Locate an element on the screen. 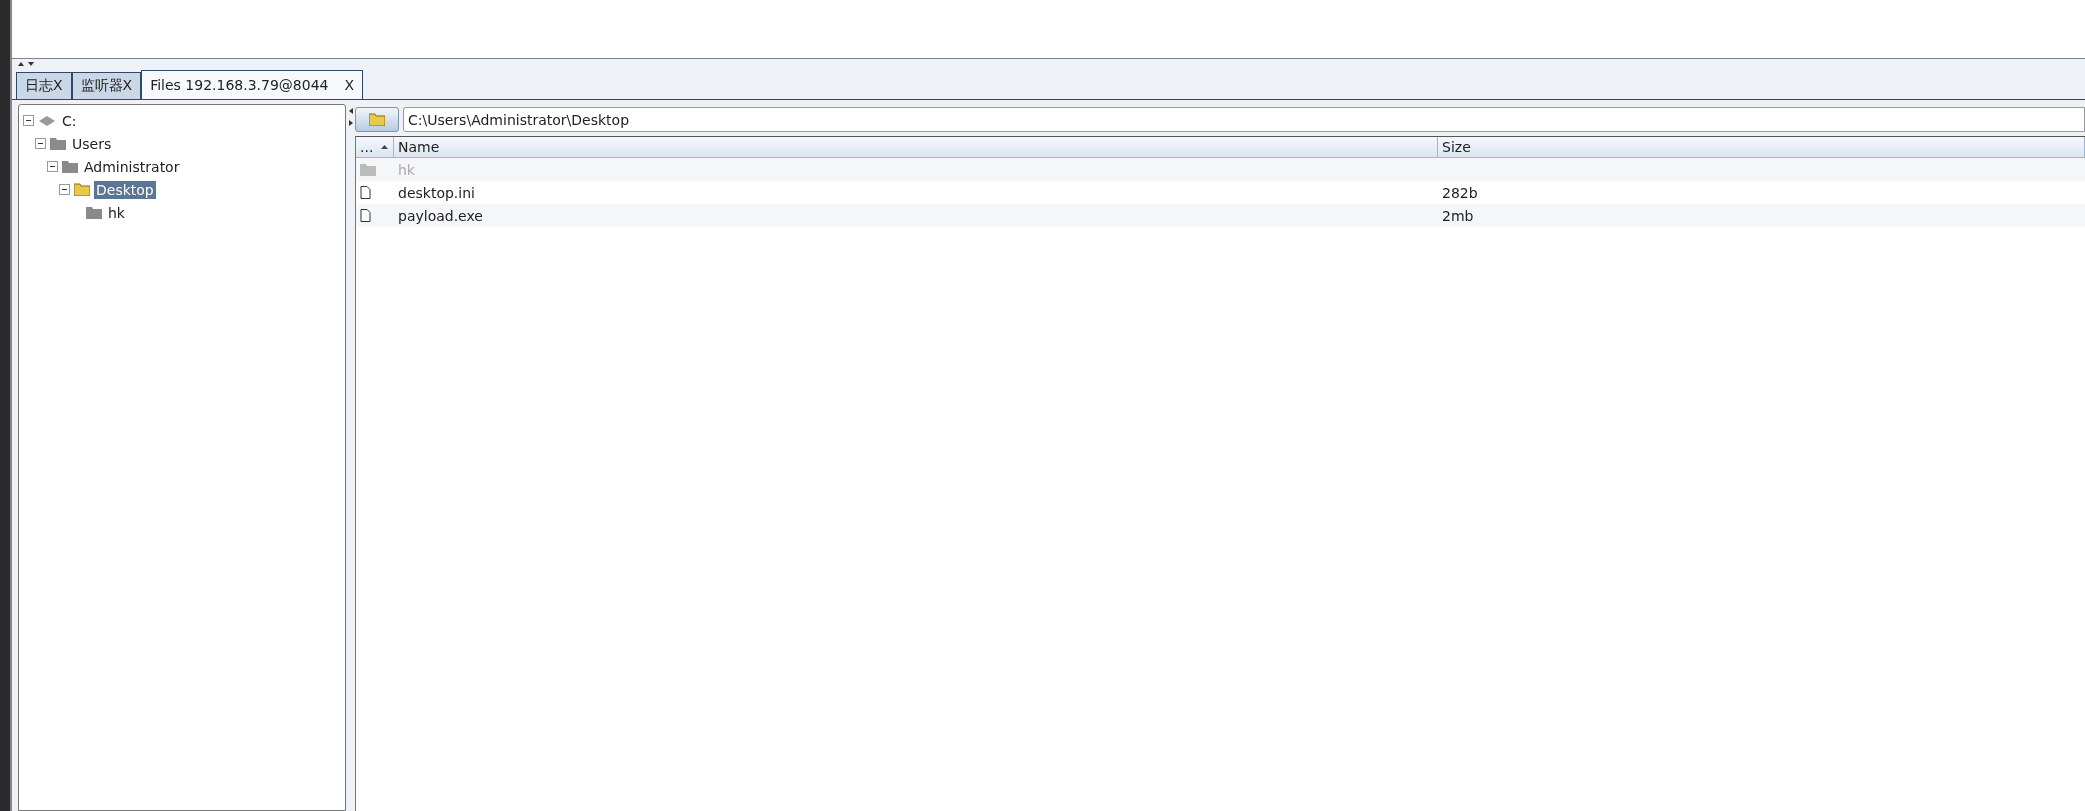 The image size is (2085, 811). close-button: X is located at coordinates (349, 85).